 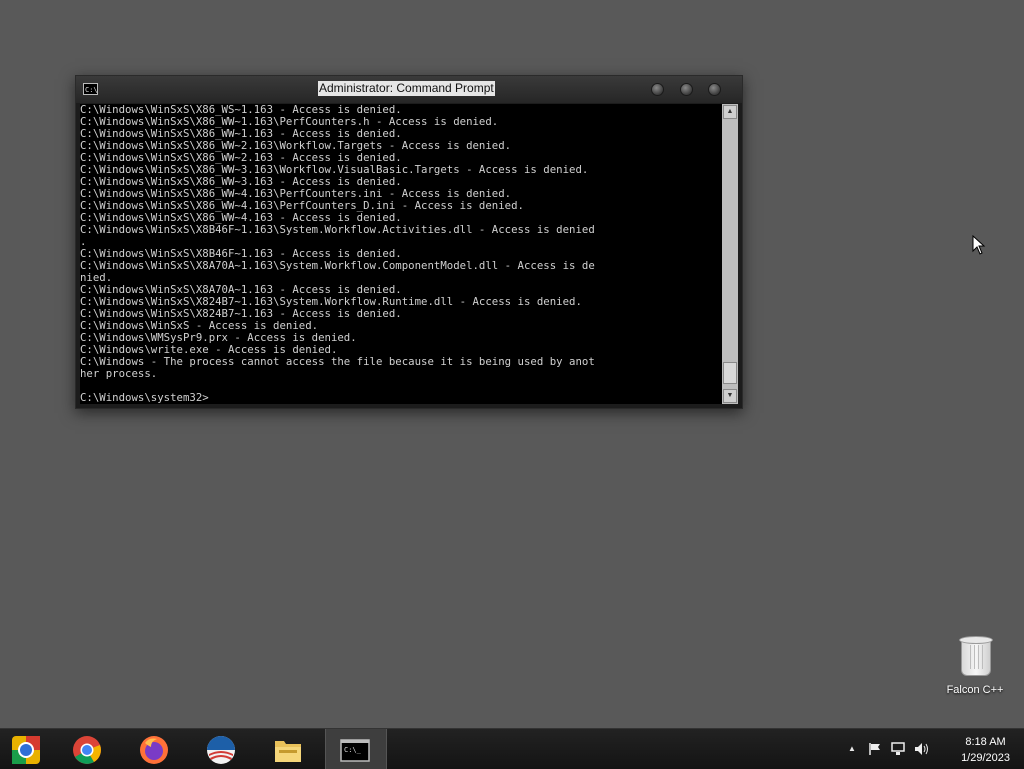 I want to click on firefox-icon, so click(x=154, y=750).